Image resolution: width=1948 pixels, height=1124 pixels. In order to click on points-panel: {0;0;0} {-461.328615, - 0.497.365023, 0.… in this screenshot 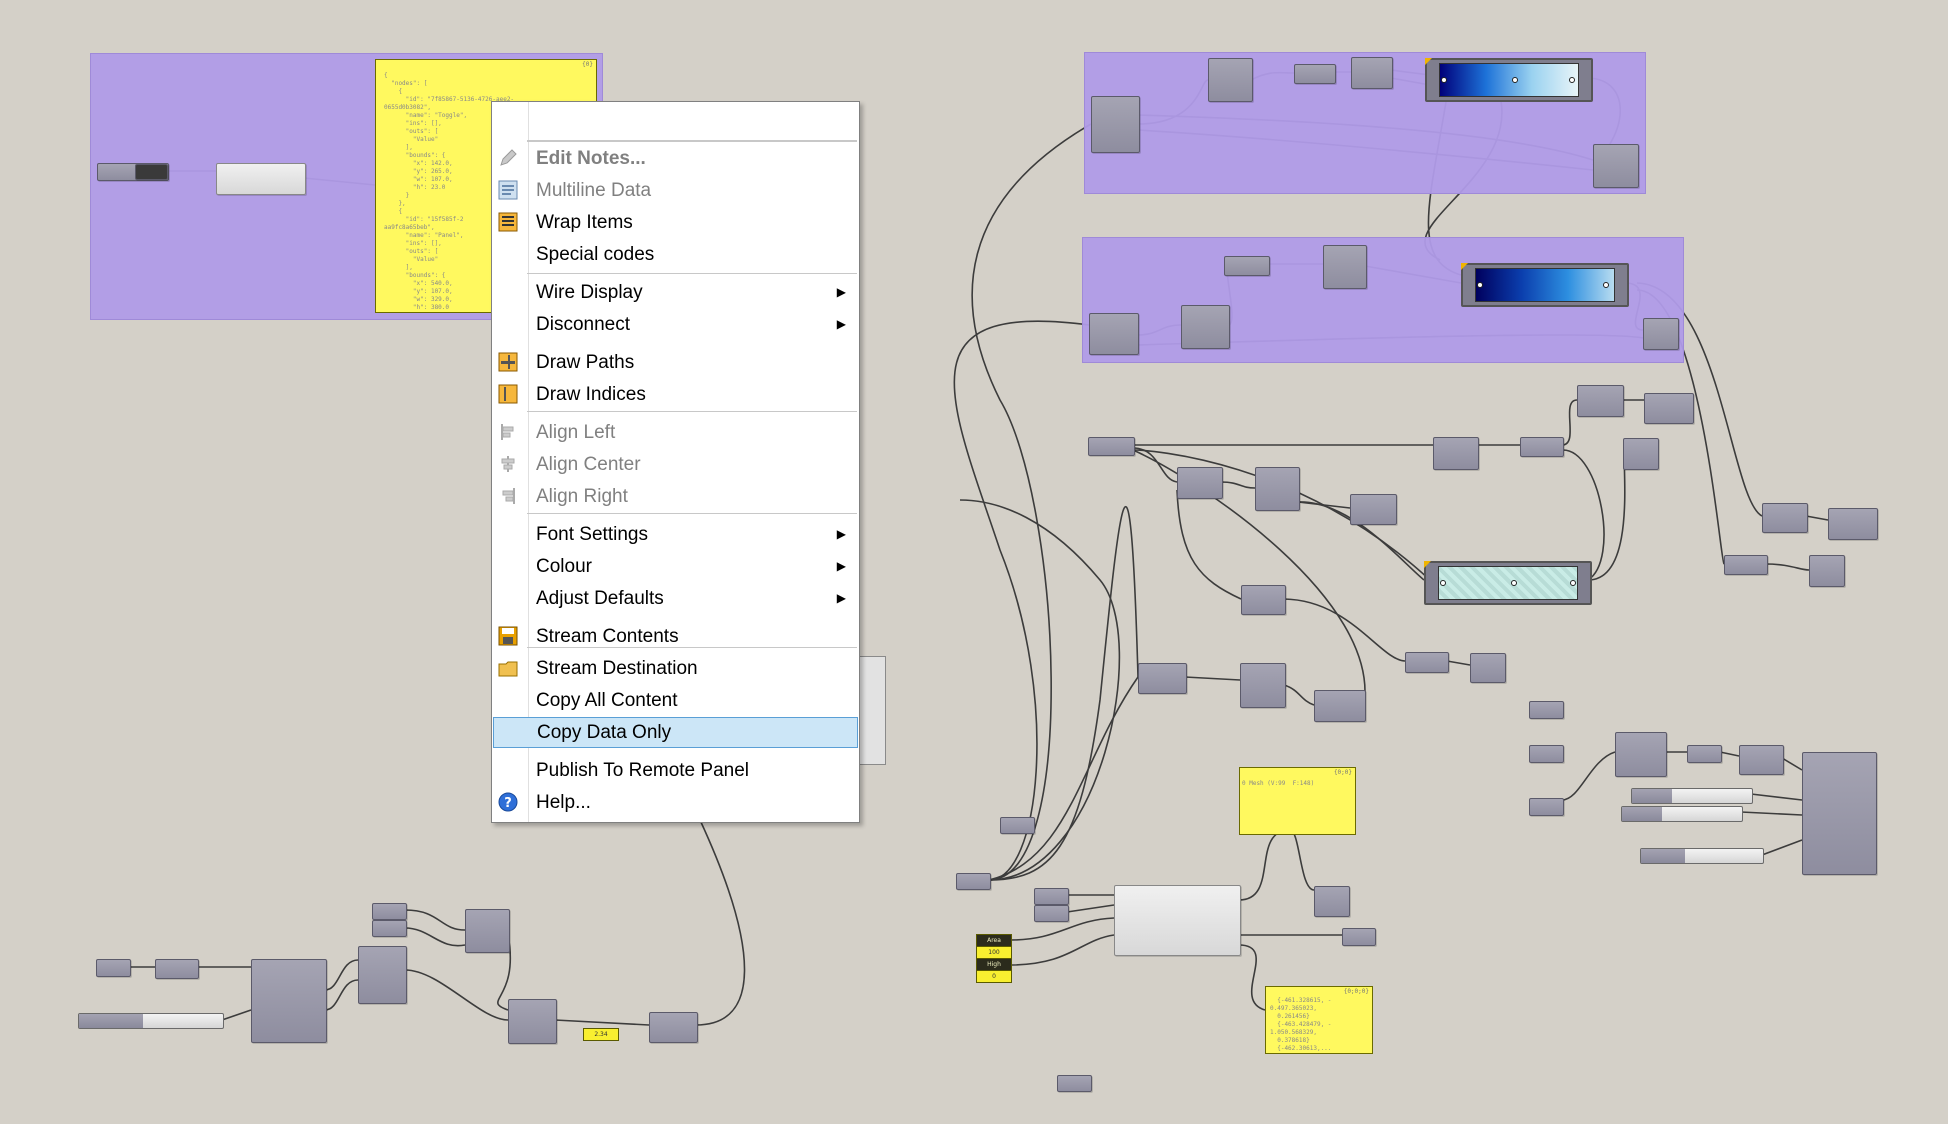, I will do `click(1319, 1020)`.